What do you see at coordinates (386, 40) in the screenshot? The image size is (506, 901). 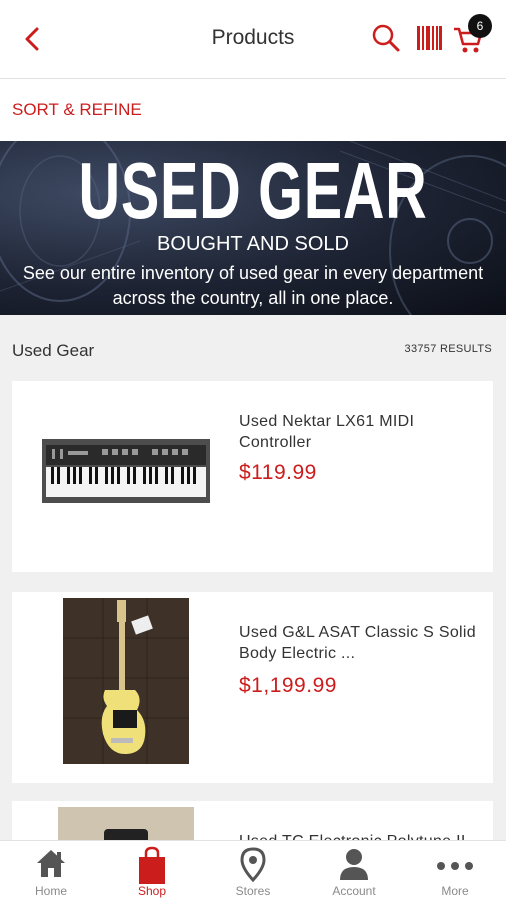 I see `search-icon` at bounding box center [386, 40].